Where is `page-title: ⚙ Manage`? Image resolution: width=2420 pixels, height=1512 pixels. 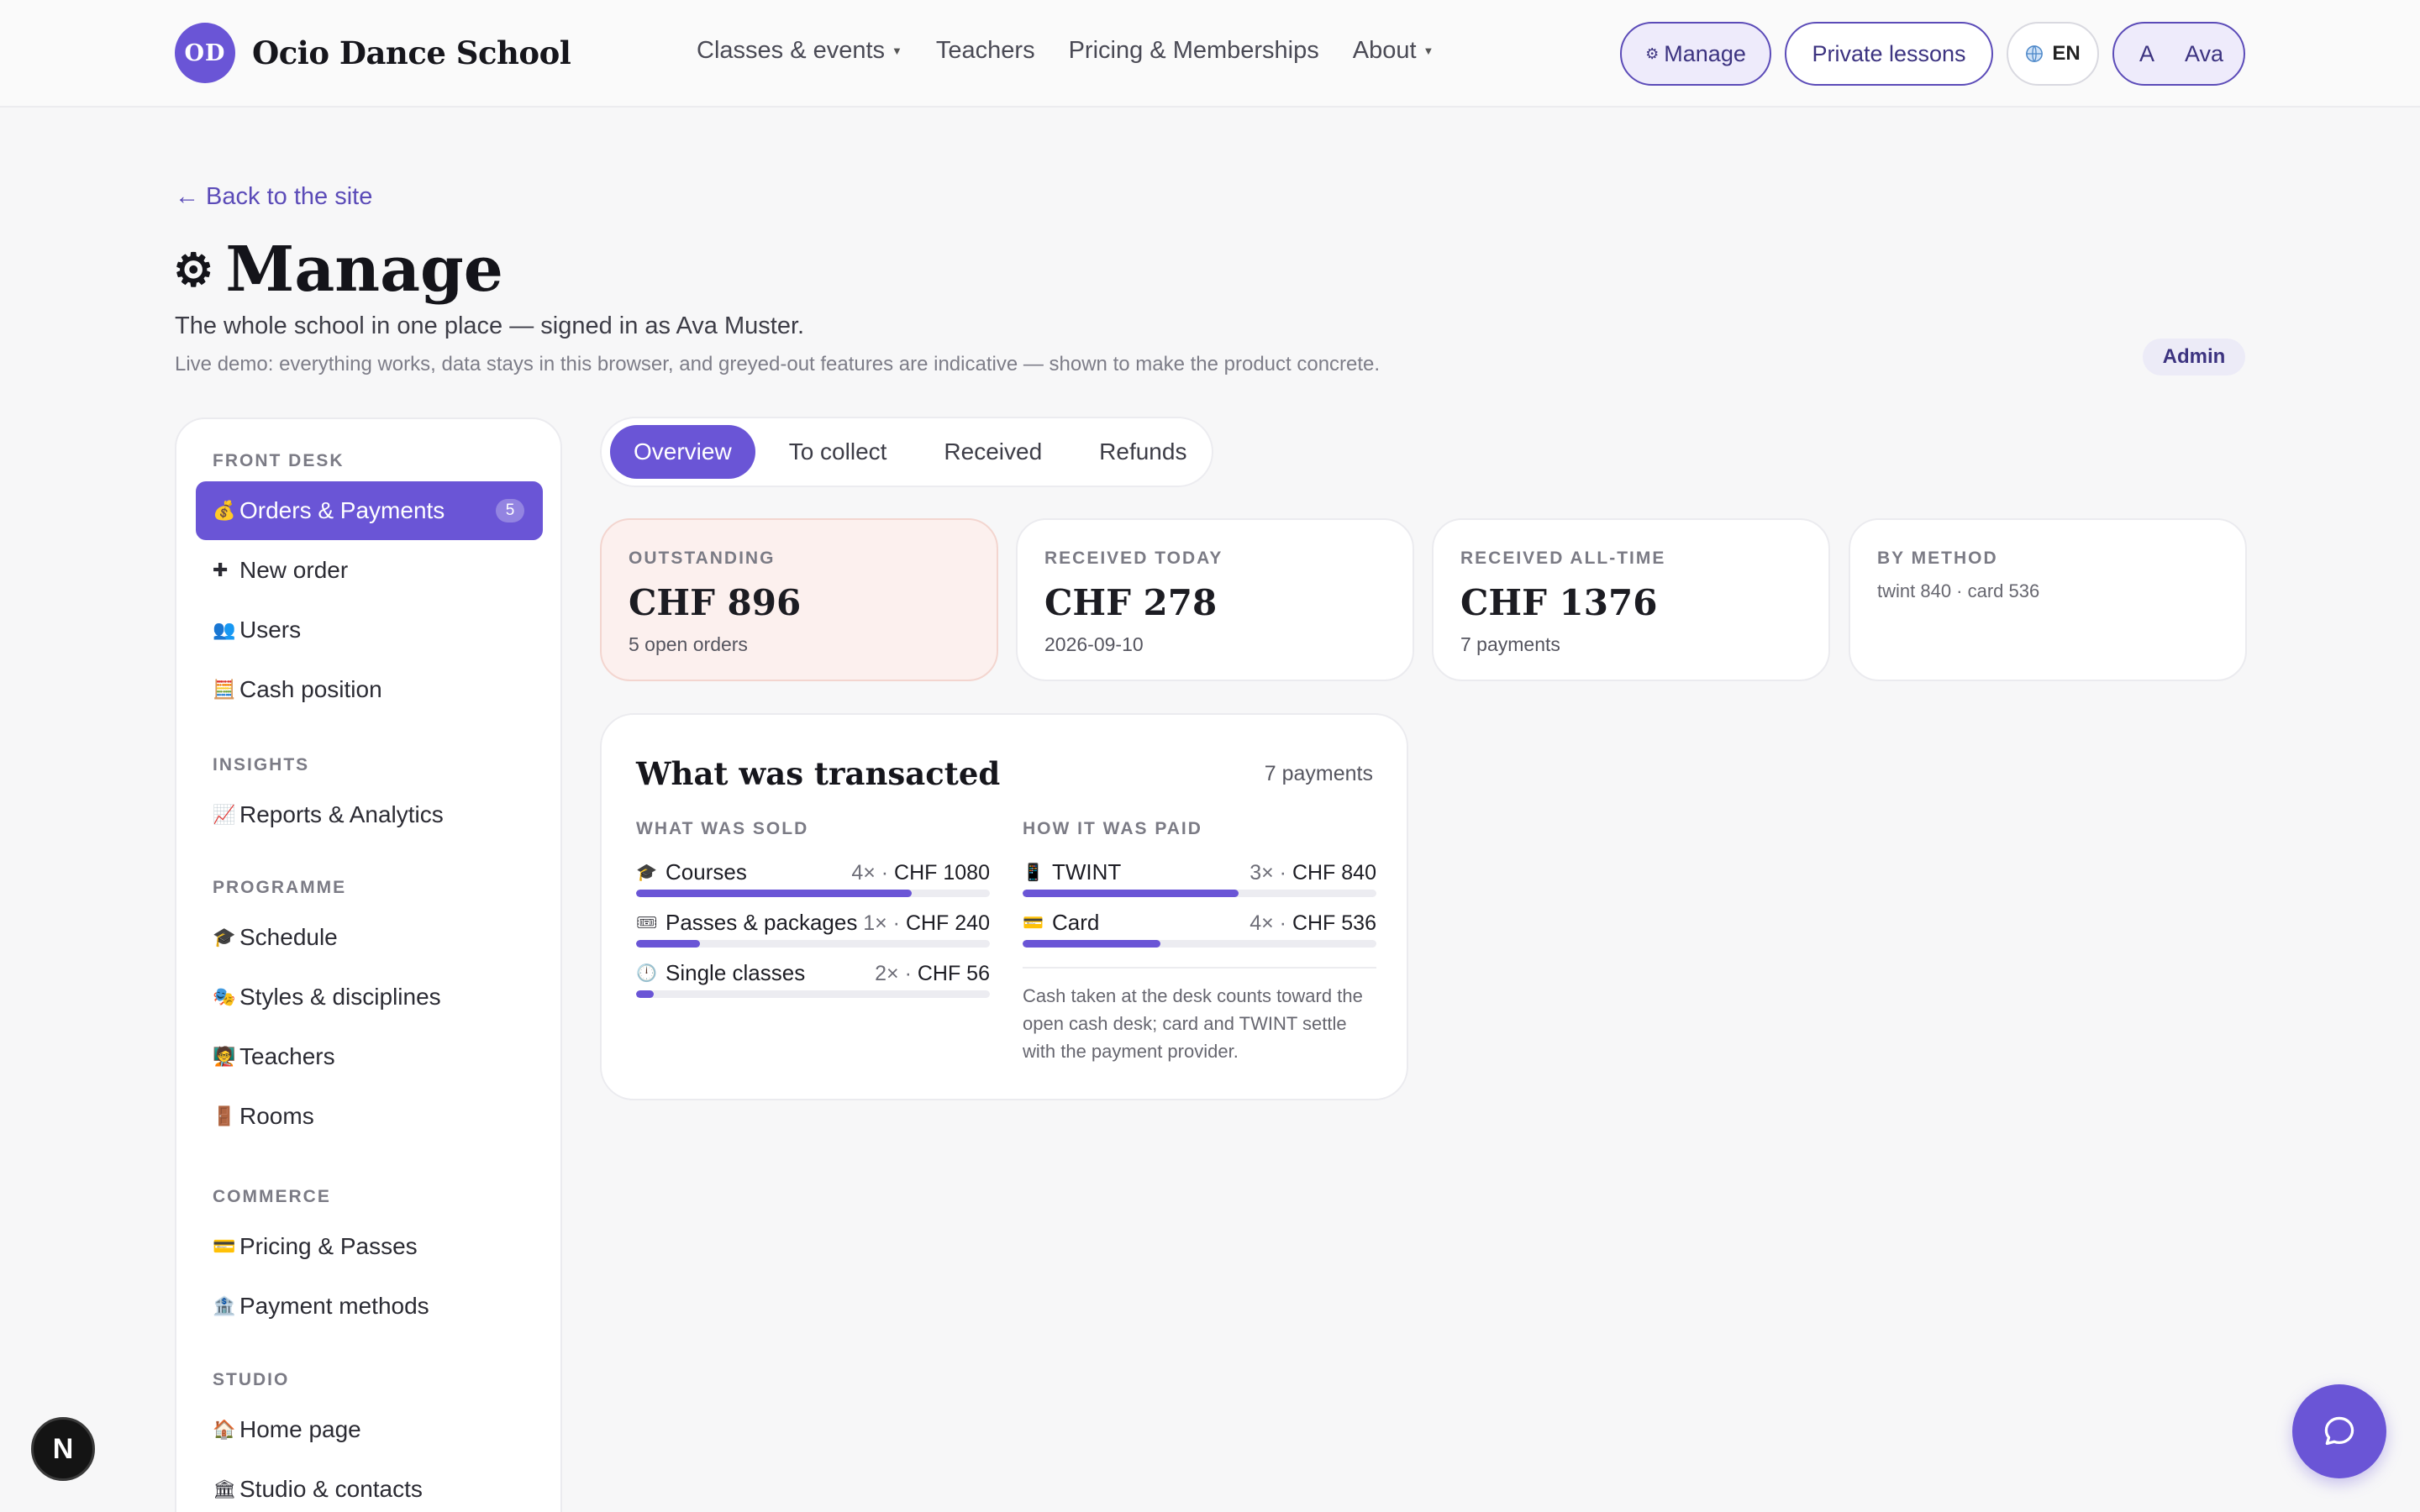 page-title: ⚙ Manage is located at coordinates (338, 270).